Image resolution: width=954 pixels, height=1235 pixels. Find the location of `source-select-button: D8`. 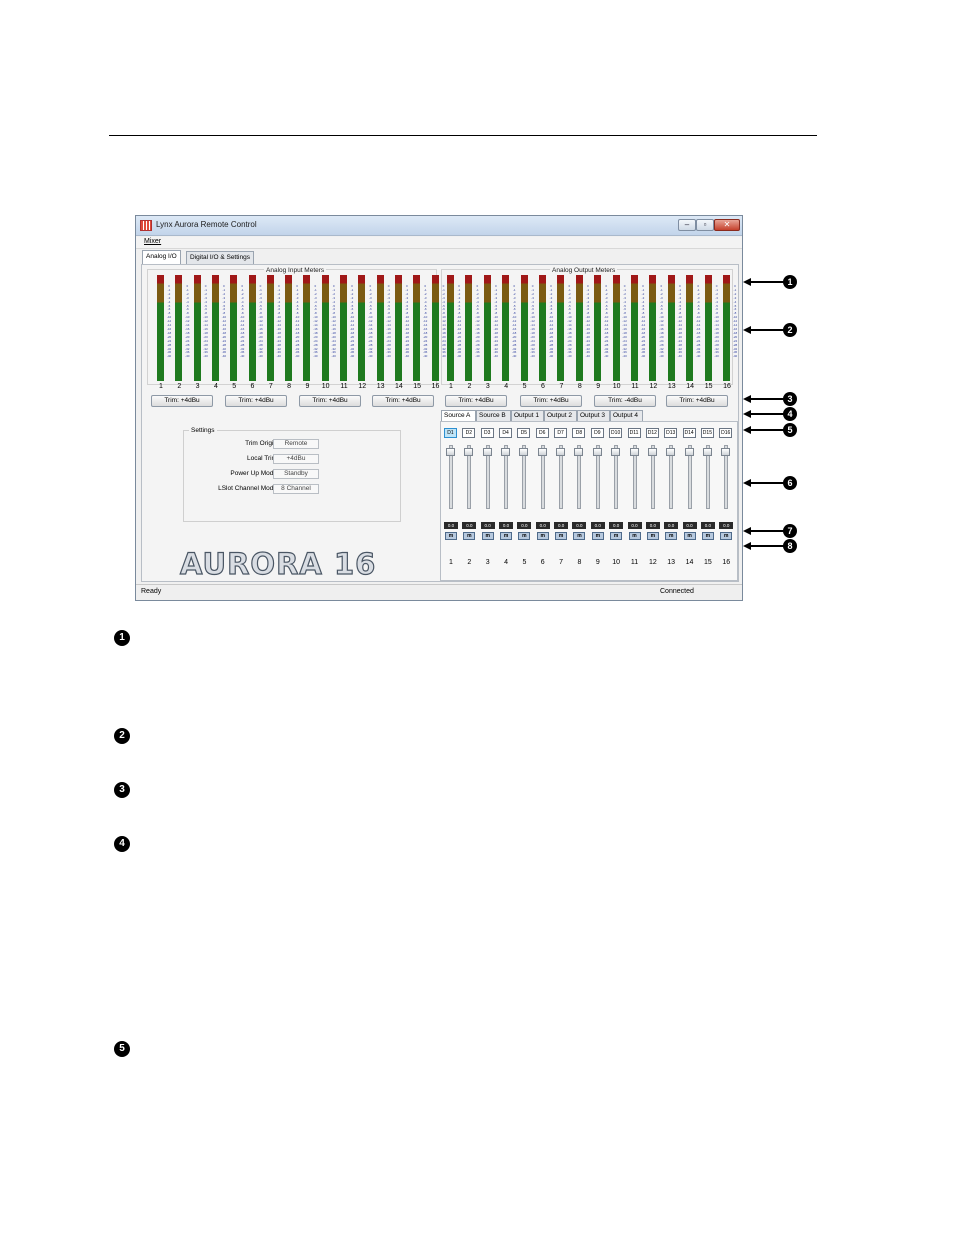

source-select-button: D8 is located at coordinates (579, 433).